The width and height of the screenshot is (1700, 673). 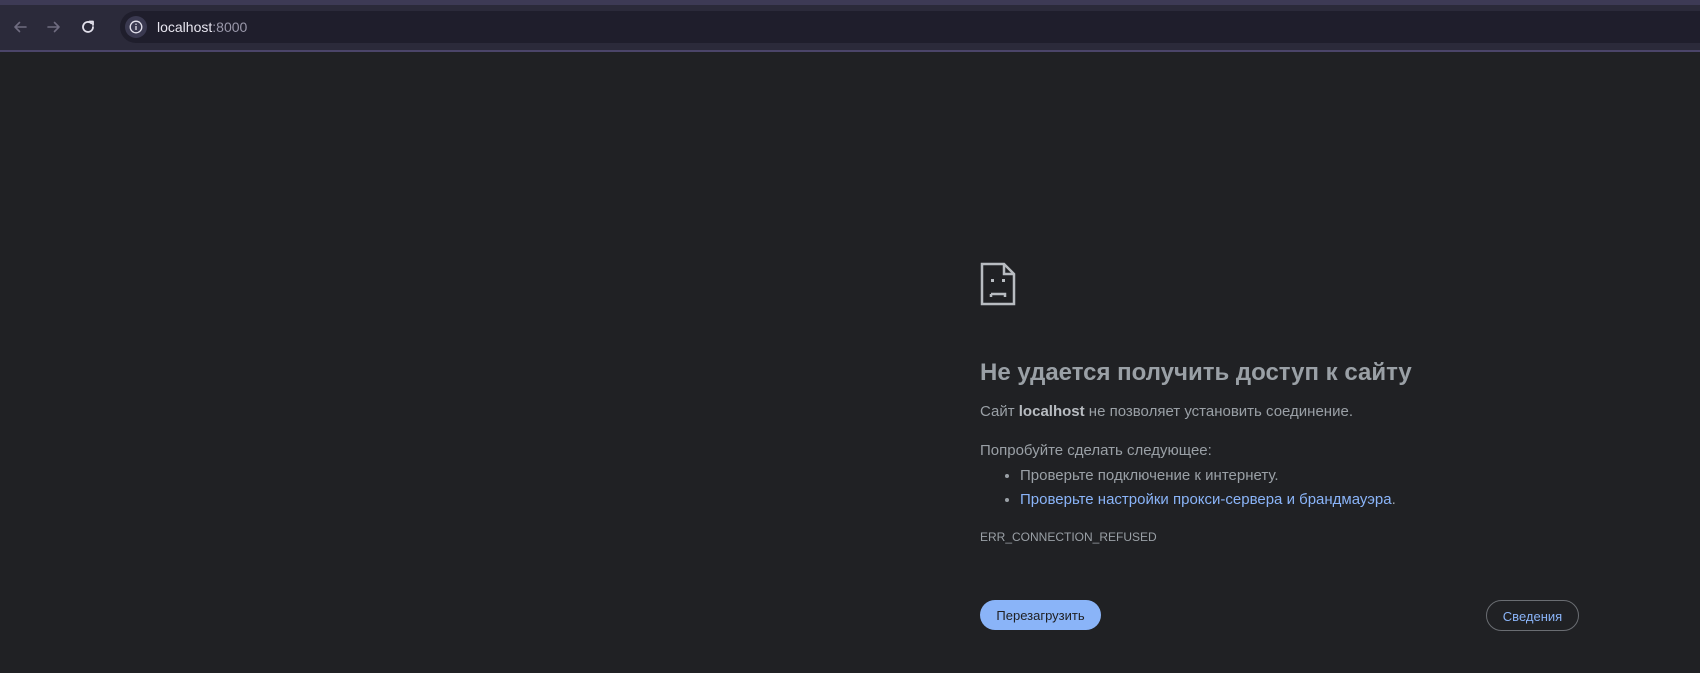 What do you see at coordinates (1532, 615) in the screenshot?
I see `details-button: Сведения` at bounding box center [1532, 615].